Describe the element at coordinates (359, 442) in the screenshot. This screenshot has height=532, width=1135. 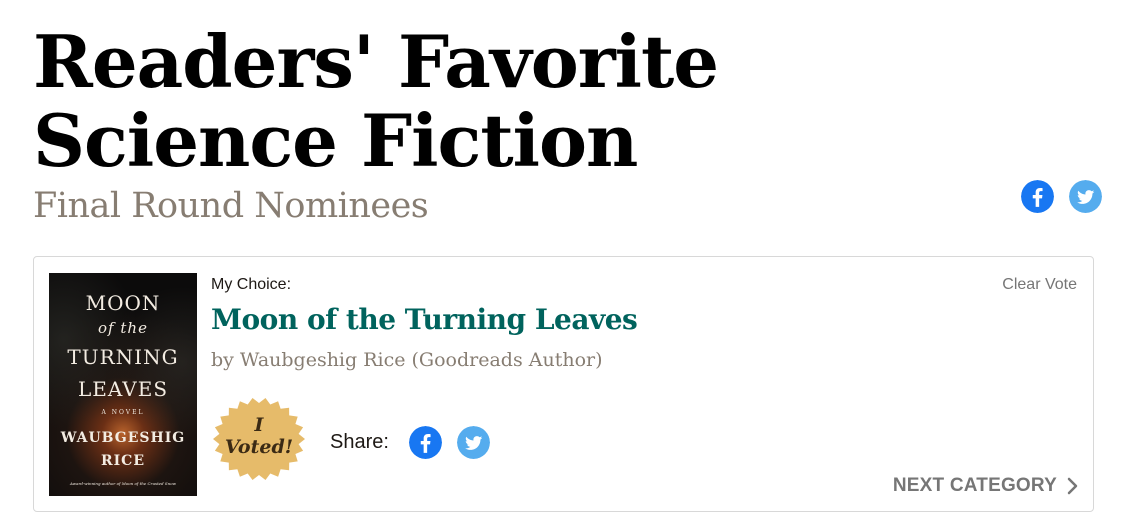
I see `share-label: Share:` at that location.